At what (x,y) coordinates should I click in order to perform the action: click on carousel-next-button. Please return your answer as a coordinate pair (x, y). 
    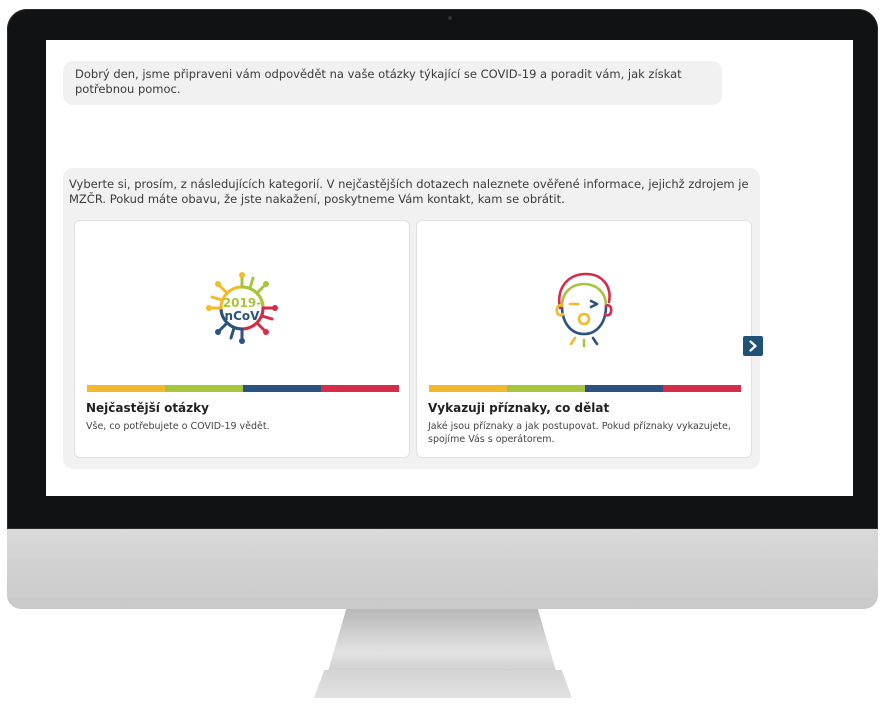
    Looking at the image, I should click on (753, 346).